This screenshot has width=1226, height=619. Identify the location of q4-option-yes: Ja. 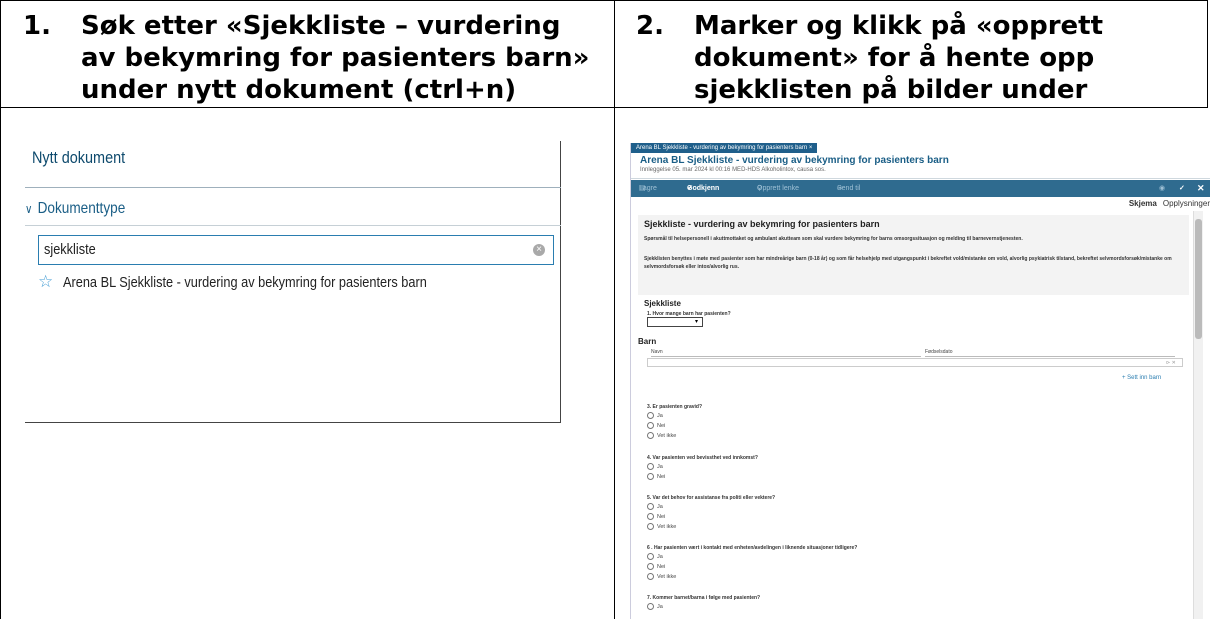
(655, 466).